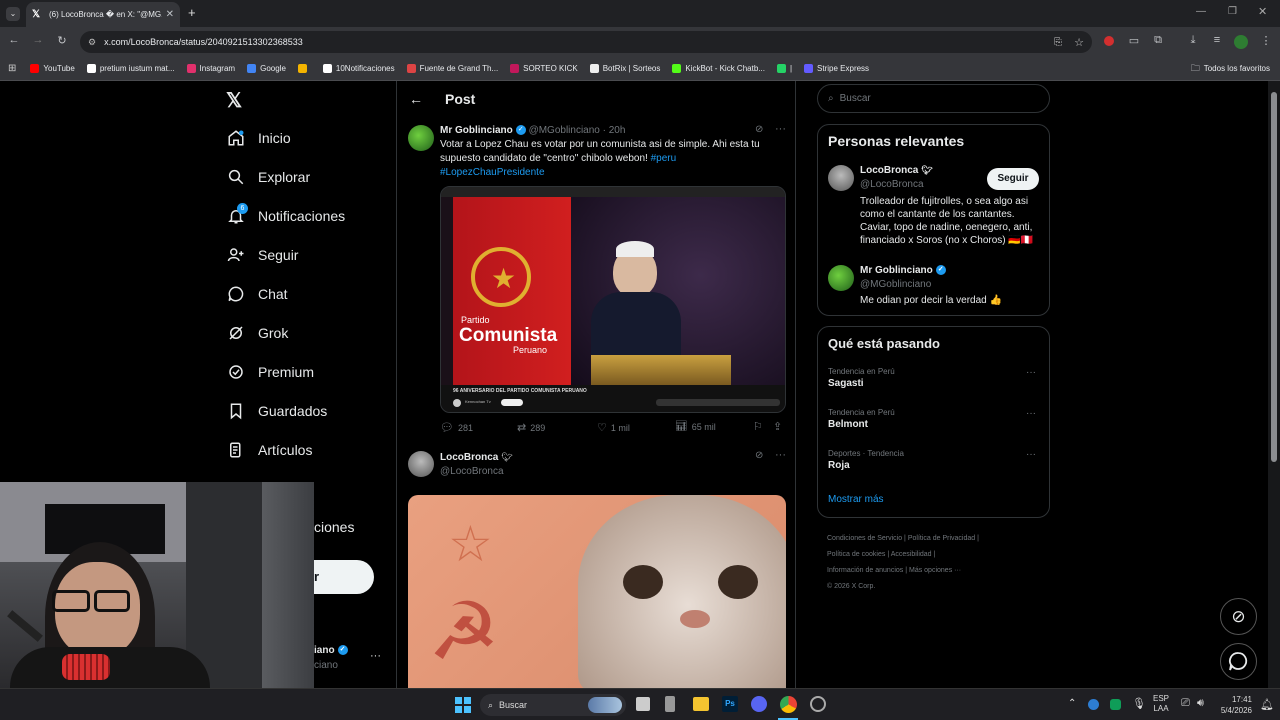 The height and width of the screenshot is (720, 1280). Describe the element at coordinates (1200, 703) in the screenshot. I see `volume-icon: 🔊︎` at that location.